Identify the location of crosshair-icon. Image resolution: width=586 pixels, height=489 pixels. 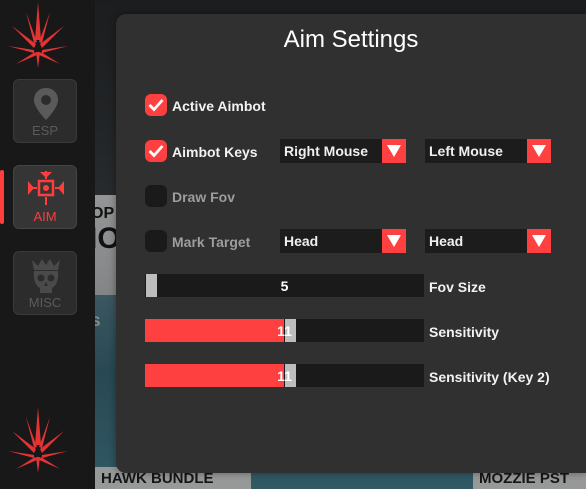
(46, 188).